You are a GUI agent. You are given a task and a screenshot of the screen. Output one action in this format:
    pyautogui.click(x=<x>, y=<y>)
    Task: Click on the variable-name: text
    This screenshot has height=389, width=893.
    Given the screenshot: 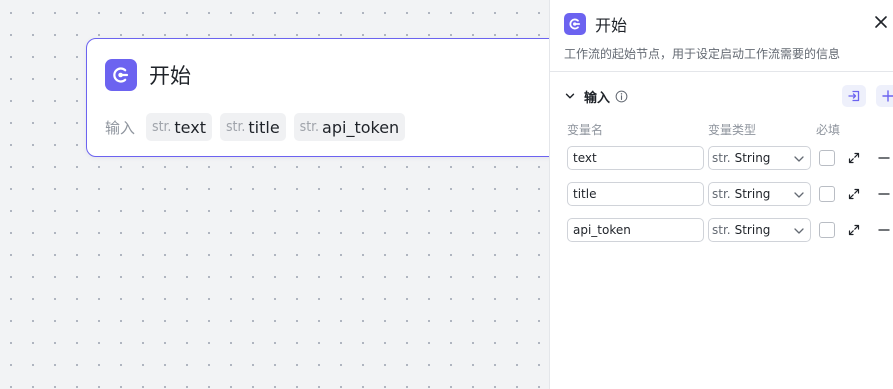 What is the action you would take?
    pyautogui.click(x=190, y=127)
    